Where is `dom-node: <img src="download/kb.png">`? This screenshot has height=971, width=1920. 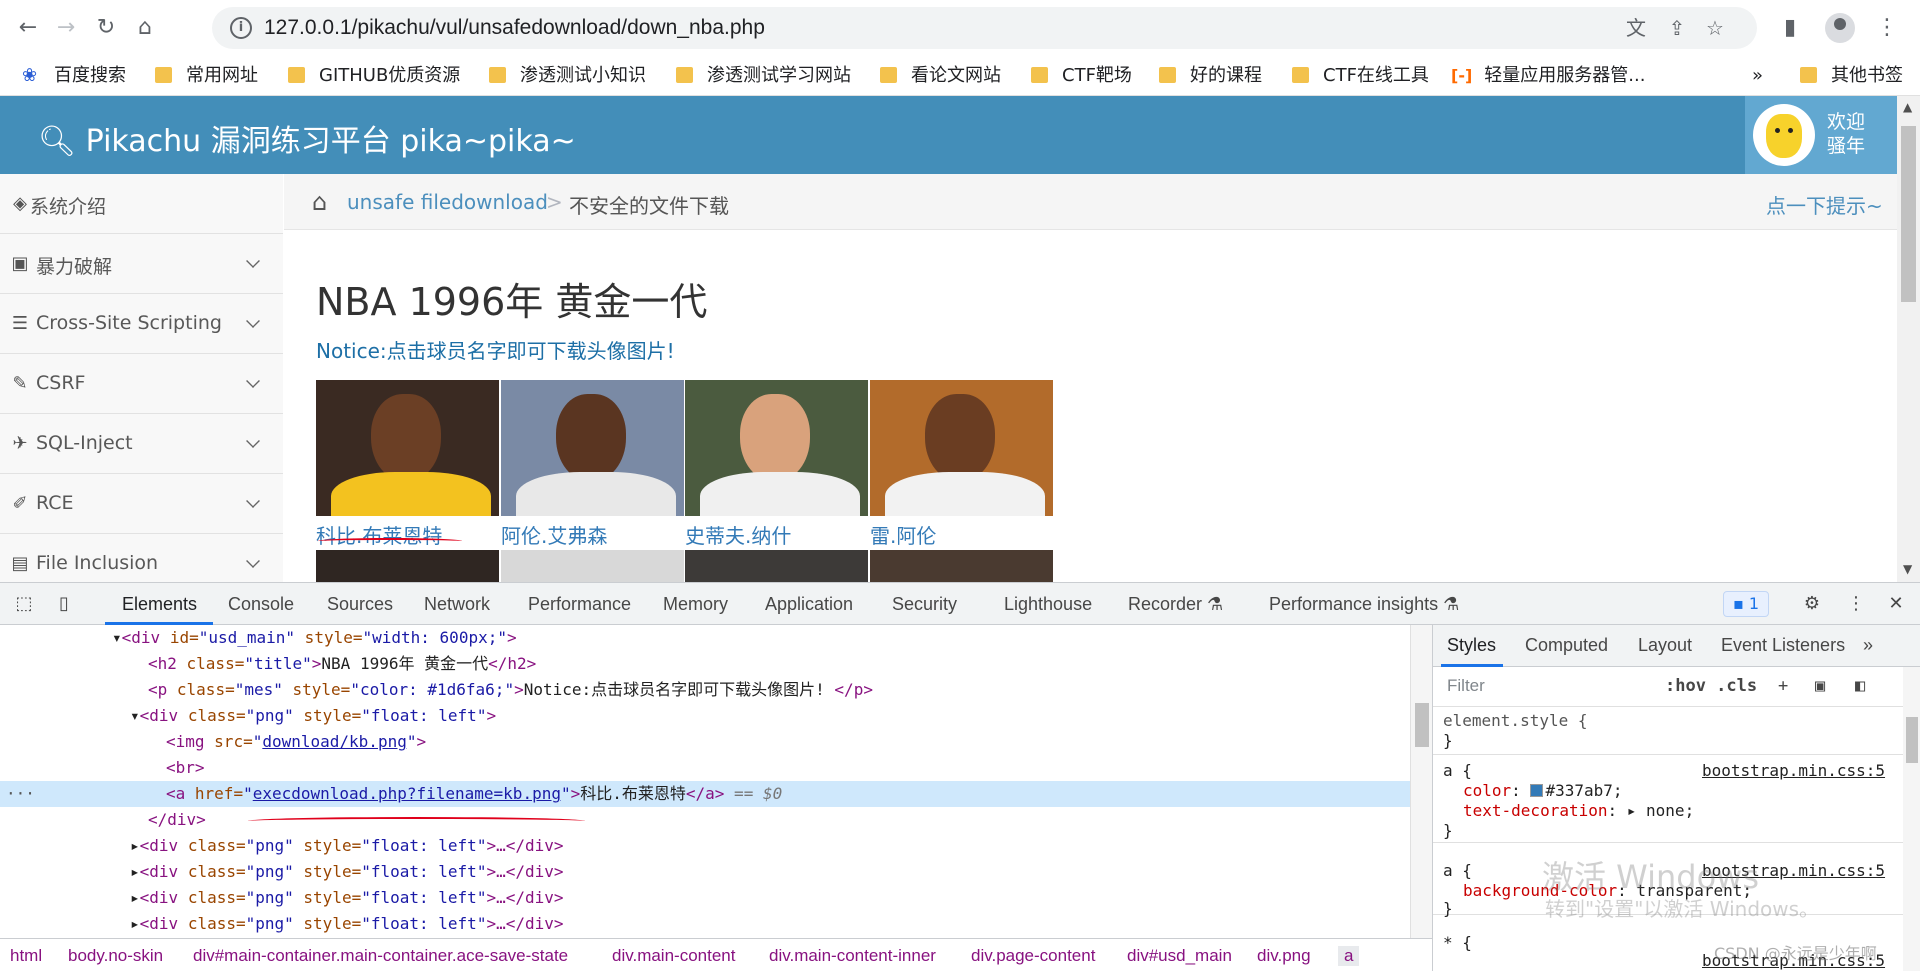
dom-node: <img src="download/kb.png"> is located at coordinates (707, 742).